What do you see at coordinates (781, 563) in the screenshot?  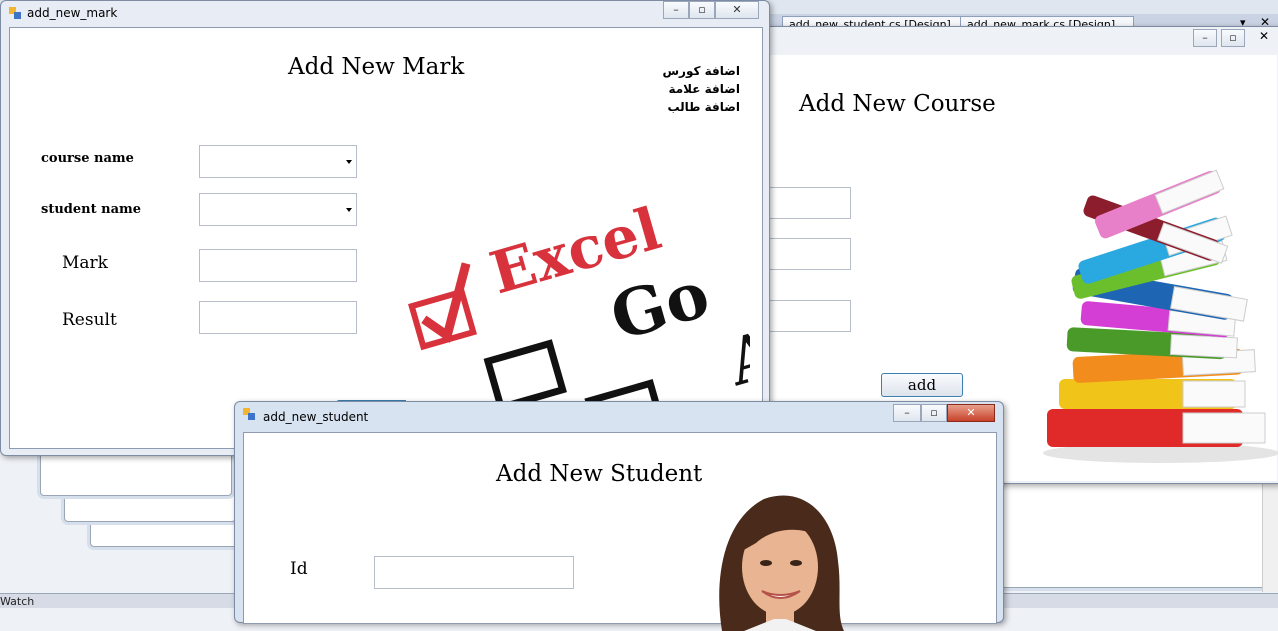 I see `student-photo` at bounding box center [781, 563].